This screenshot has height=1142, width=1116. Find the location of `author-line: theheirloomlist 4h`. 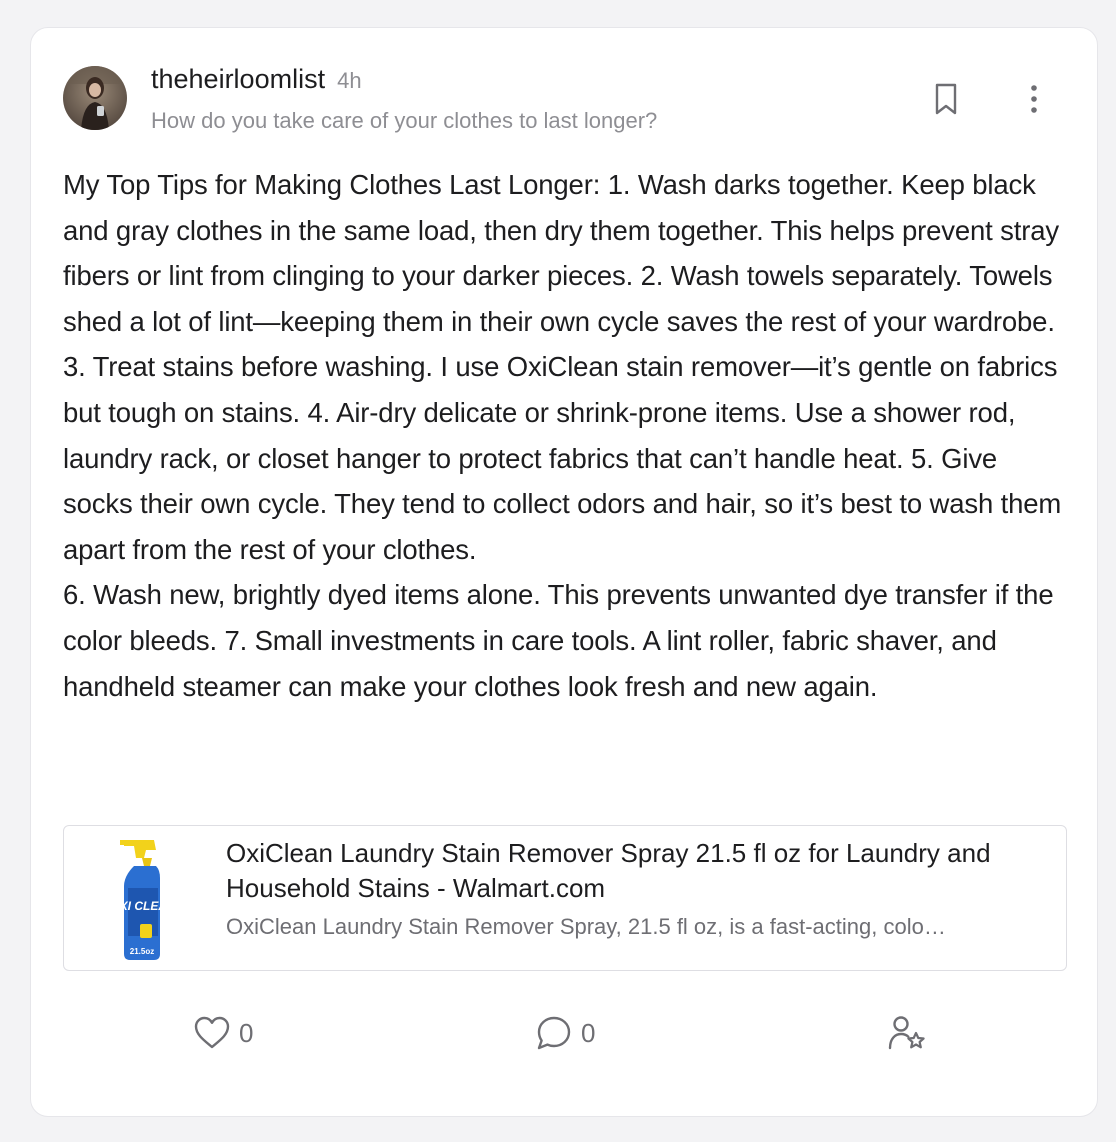

author-line: theheirloomlist 4h is located at coordinates (256, 79).